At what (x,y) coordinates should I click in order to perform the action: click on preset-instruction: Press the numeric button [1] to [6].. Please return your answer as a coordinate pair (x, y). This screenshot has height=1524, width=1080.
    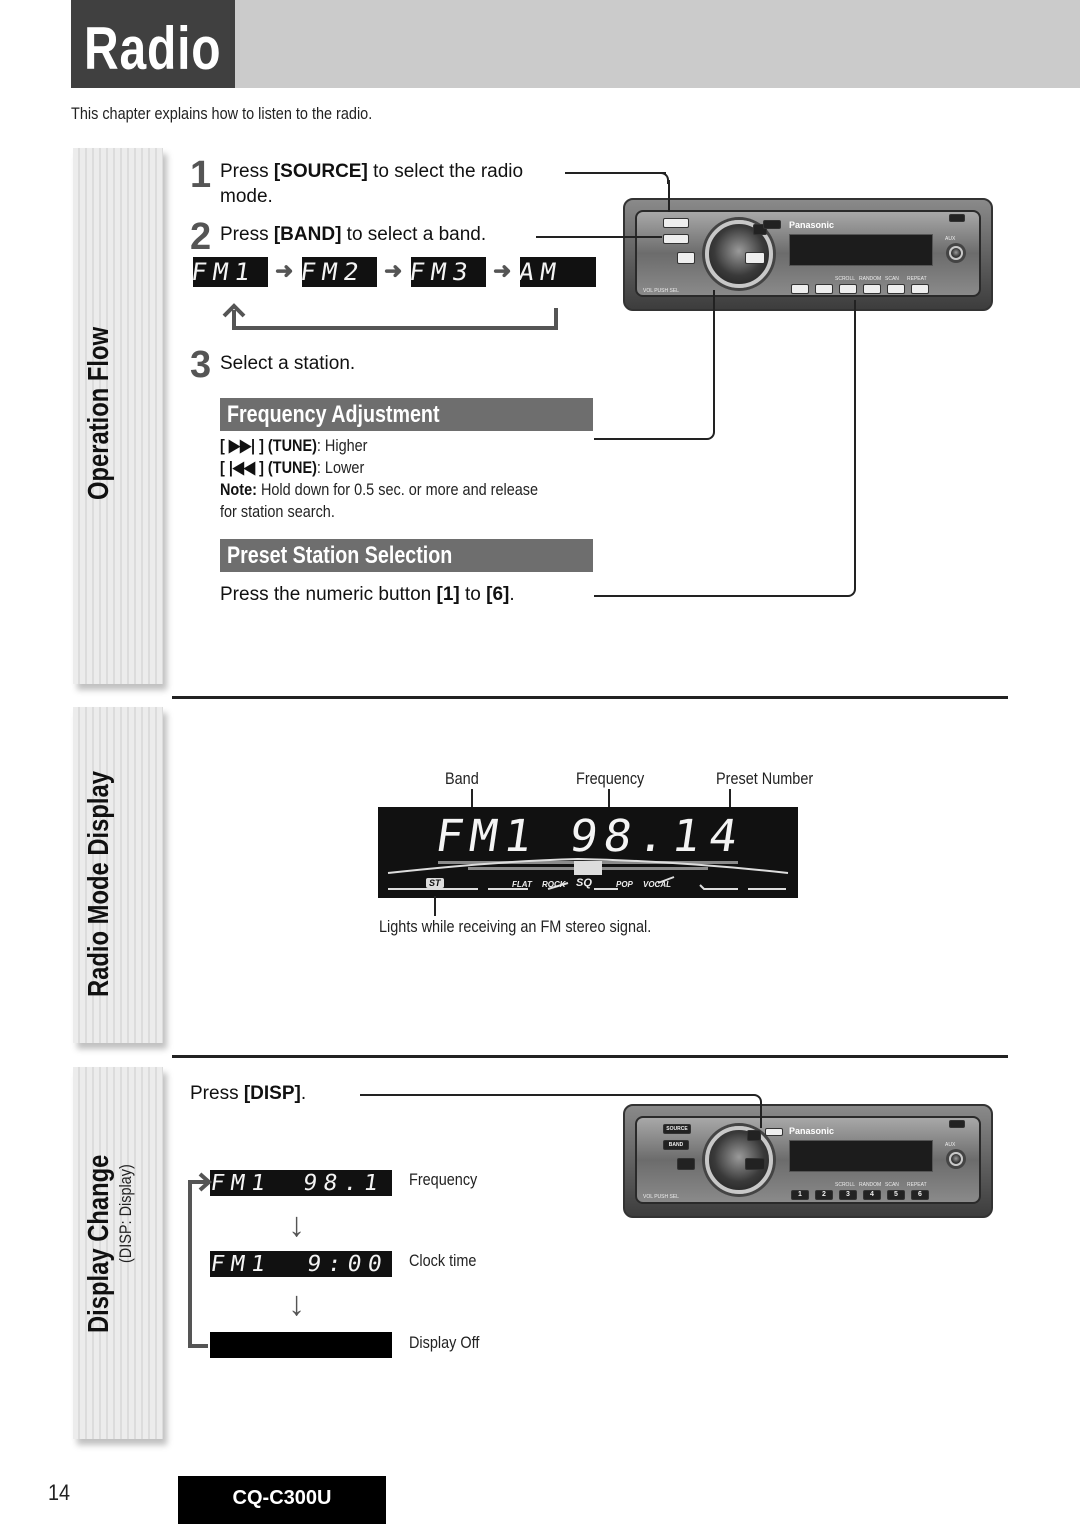
    Looking at the image, I should click on (367, 595).